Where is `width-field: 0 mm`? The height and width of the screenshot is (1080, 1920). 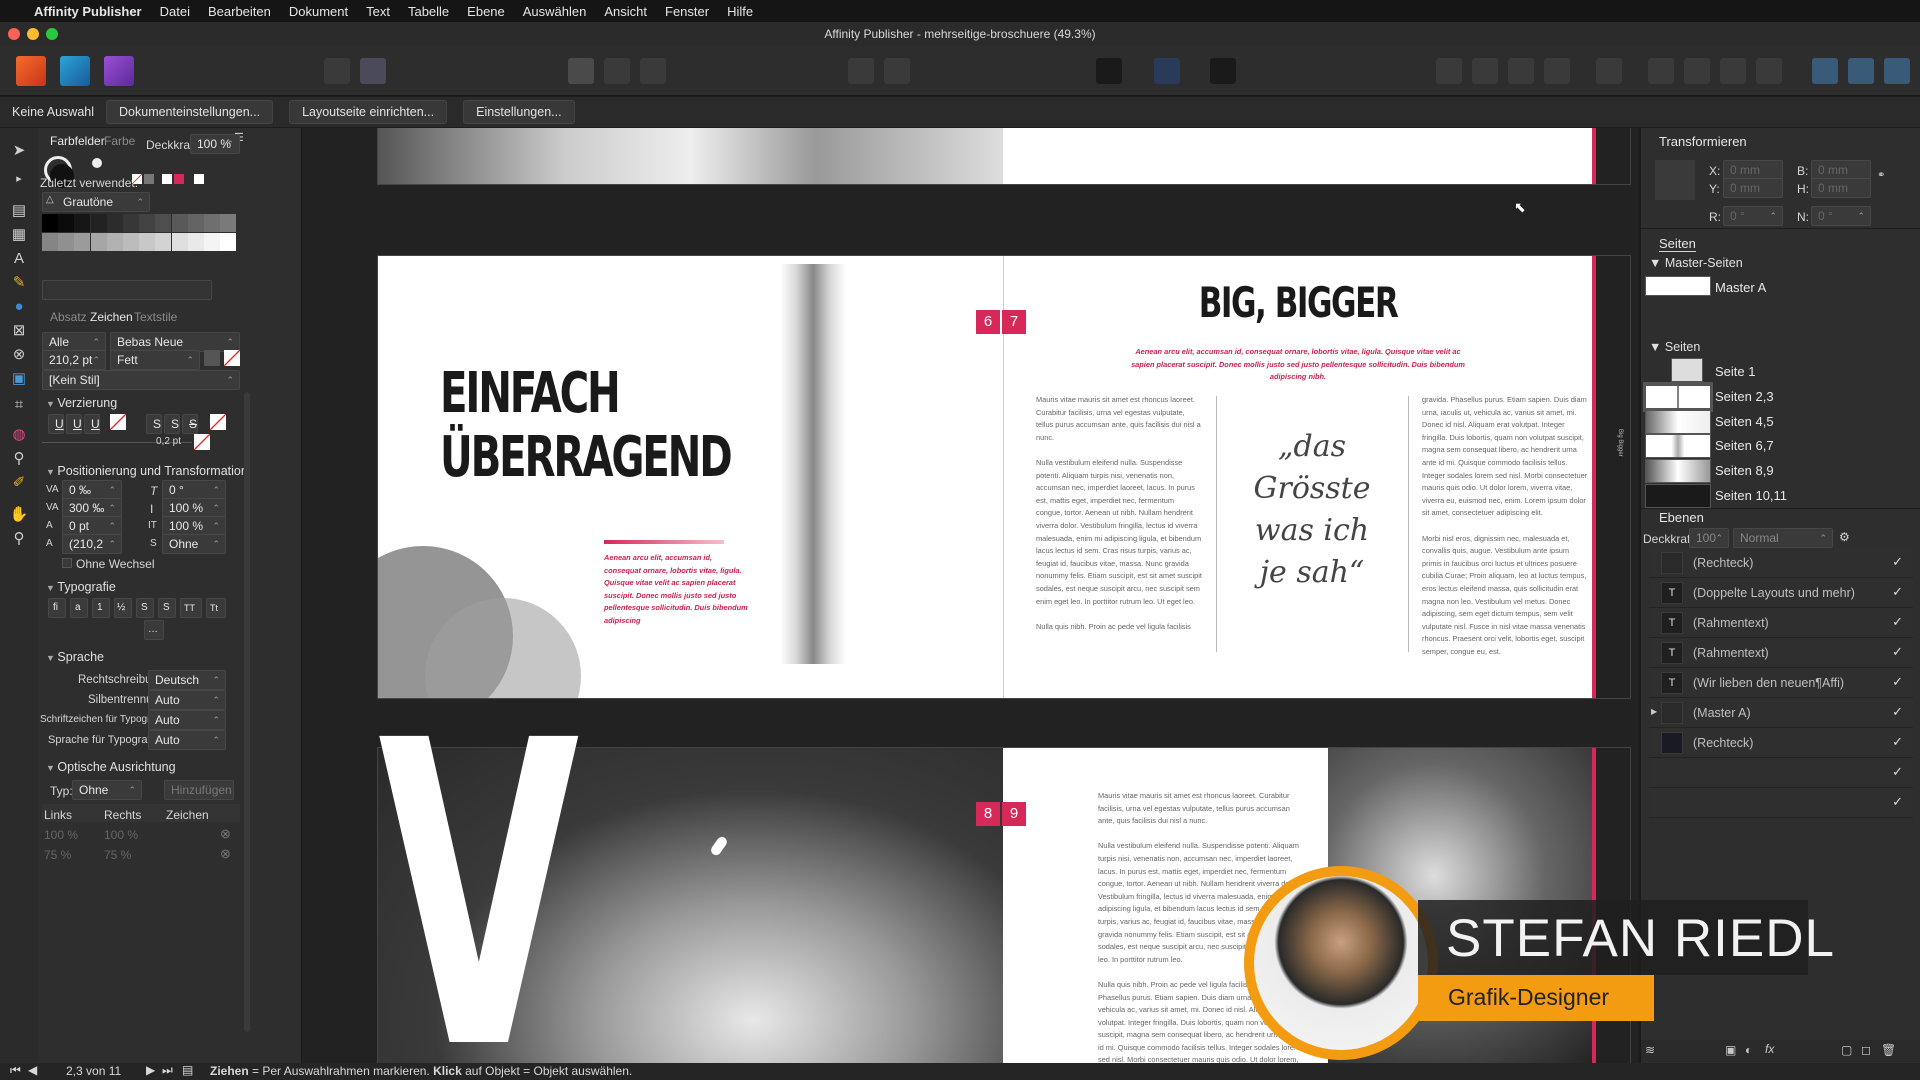
width-field: 0 mm is located at coordinates (1841, 170).